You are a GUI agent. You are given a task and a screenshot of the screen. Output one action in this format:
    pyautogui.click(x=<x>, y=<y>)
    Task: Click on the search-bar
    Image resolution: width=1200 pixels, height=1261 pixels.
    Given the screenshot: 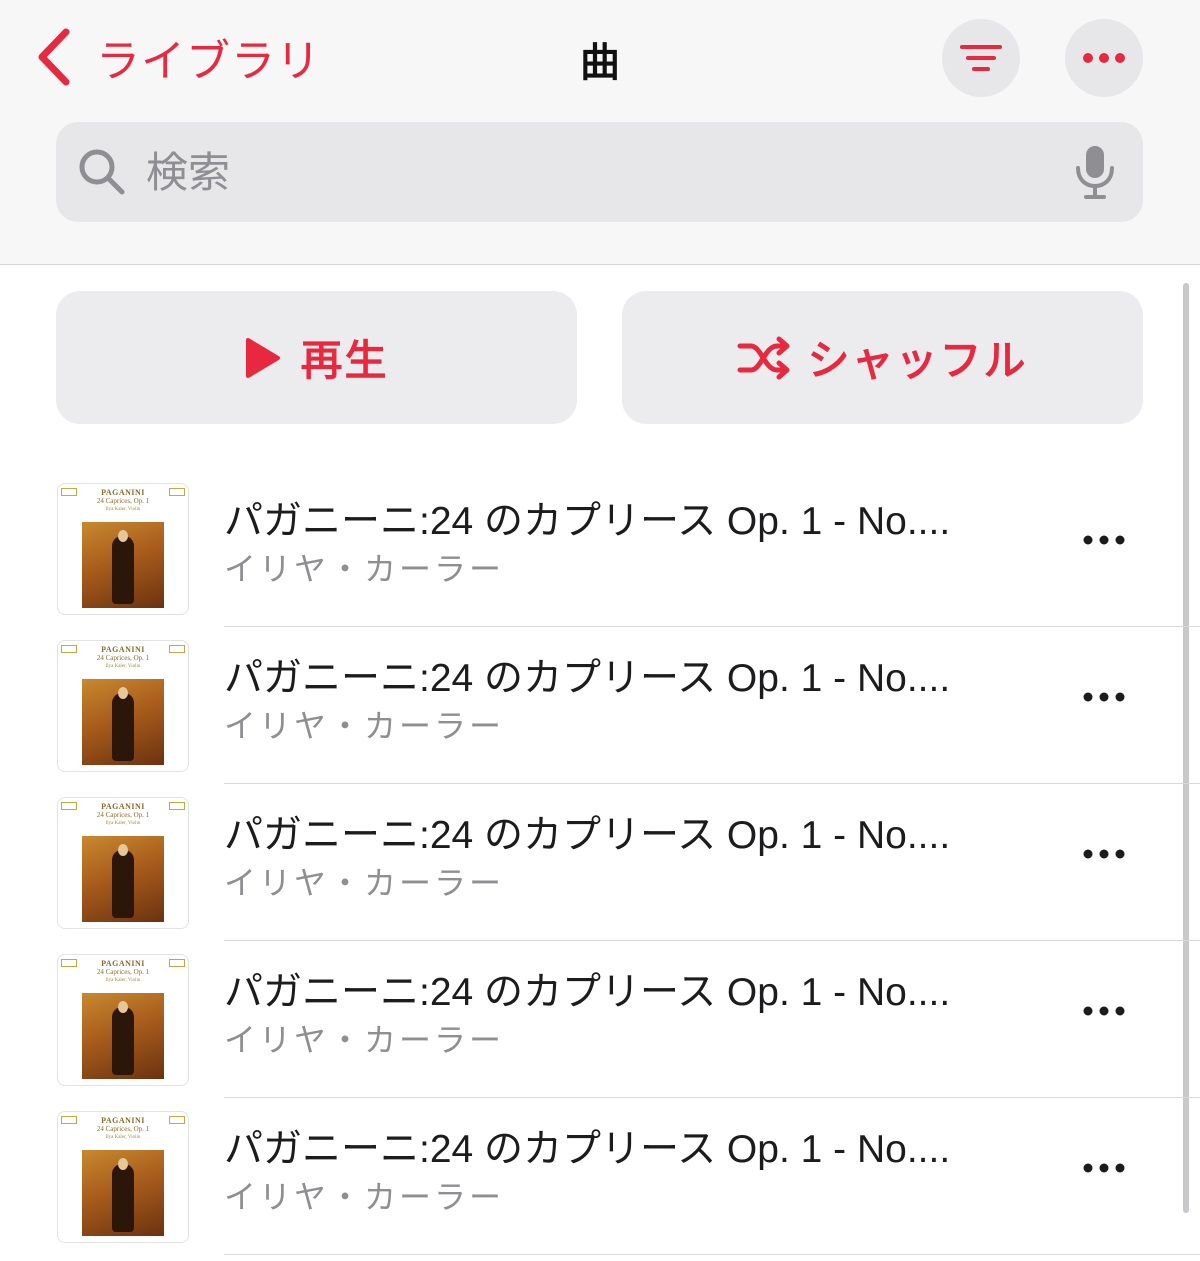 What is the action you would take?
    pyautogui.click(x=599, y=172)
    